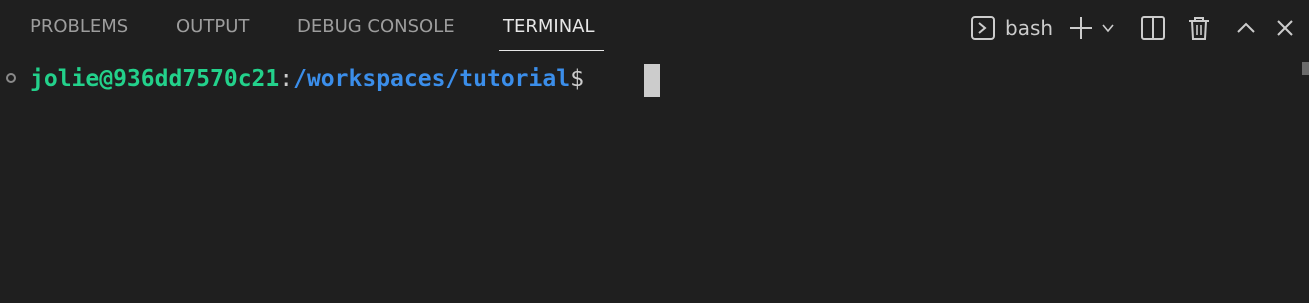 The height and width of the screenshot is (303, 1309). Describe the element at coordinates (551, 50) in the screenshot. I see `active-tab-indicator` at that location.